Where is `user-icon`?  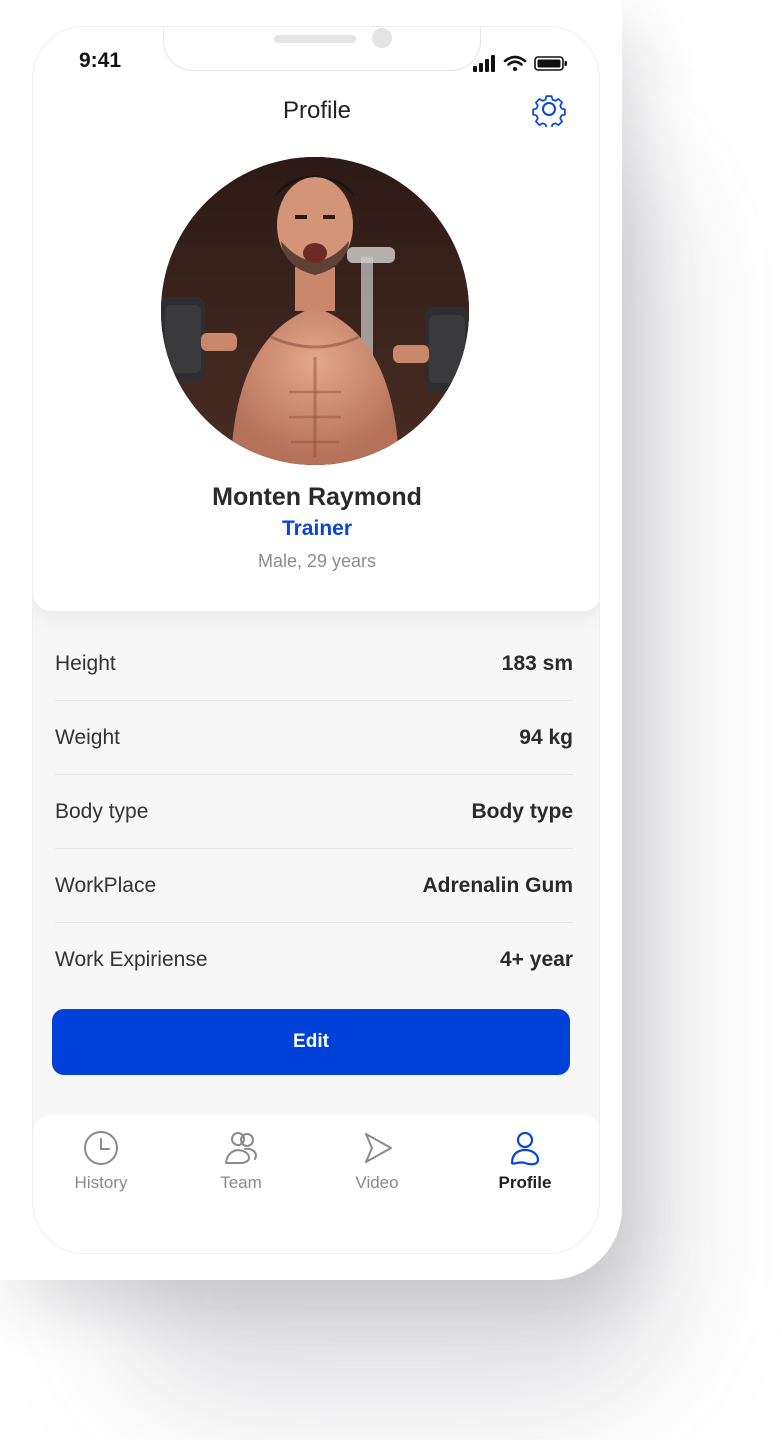 user-icon is located at coordinates (525, 1148).